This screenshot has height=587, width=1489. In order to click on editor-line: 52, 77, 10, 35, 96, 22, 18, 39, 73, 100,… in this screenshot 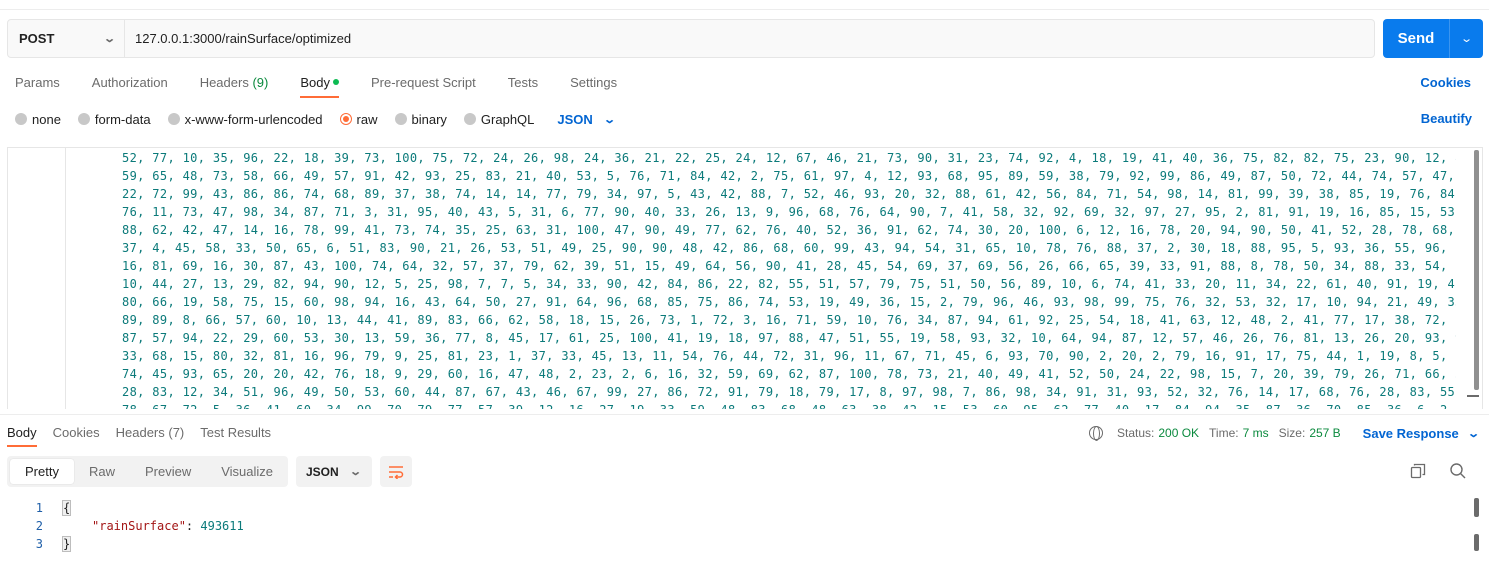, I will do `click(789, 158)`.